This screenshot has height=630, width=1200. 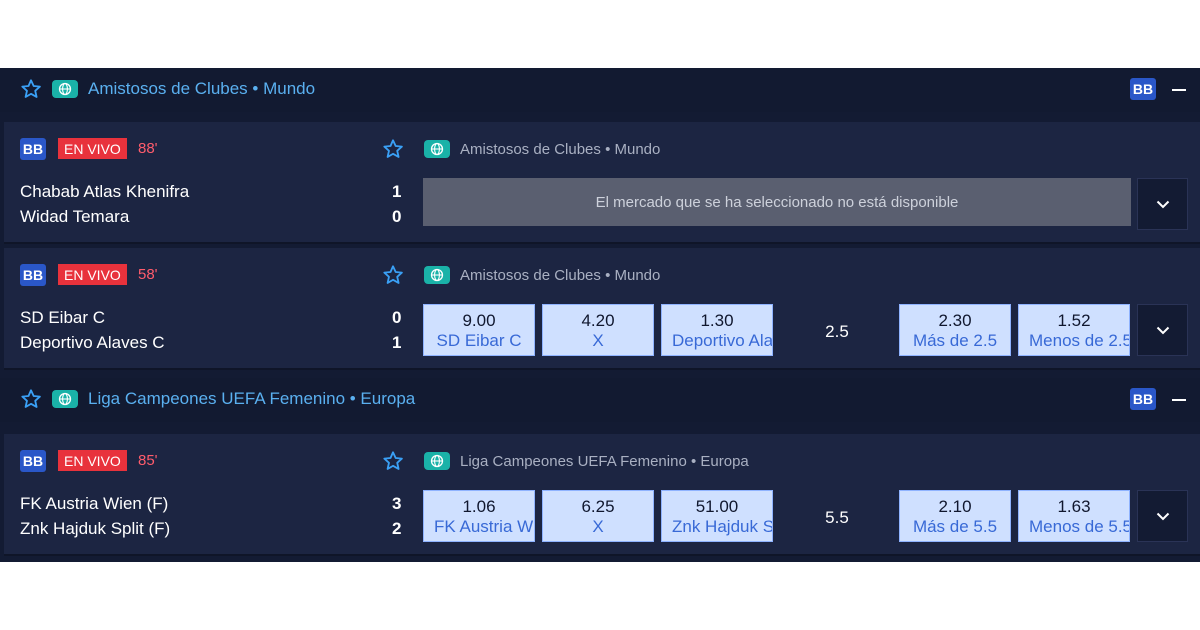 What do you see at coordinates (94, 504) in the screenshot?
I see `home-team: FK Austria Wien (F)` at bounding box center [94, 504].